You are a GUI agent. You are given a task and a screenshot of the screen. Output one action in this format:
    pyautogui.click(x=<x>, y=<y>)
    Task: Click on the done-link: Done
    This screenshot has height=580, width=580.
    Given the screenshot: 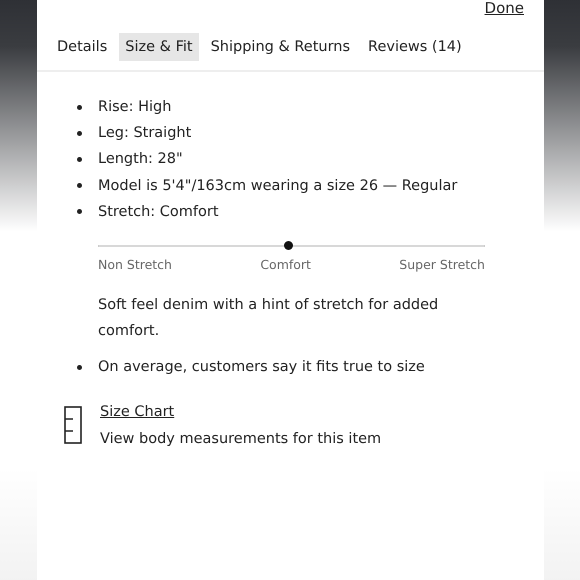 What is the action you would take?
    pyautogui.click(x=504, y=8)
    